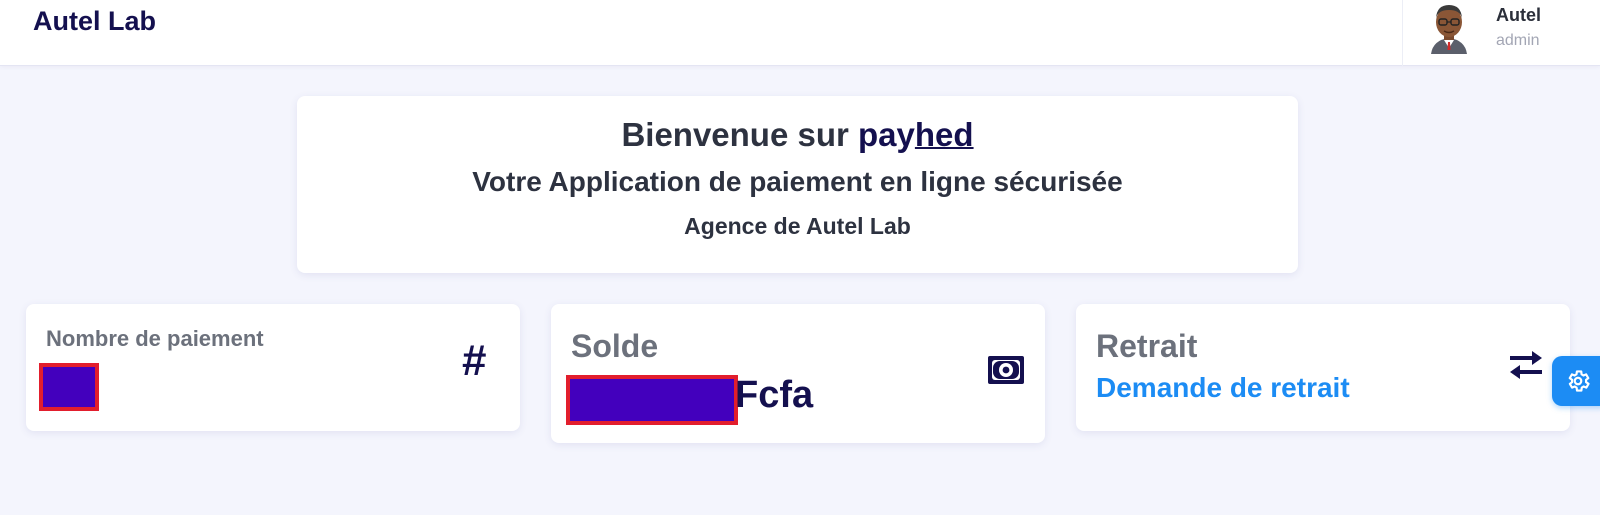 The image size is (1600, 515). I want to click on gear-icon, so click(1579, 381).